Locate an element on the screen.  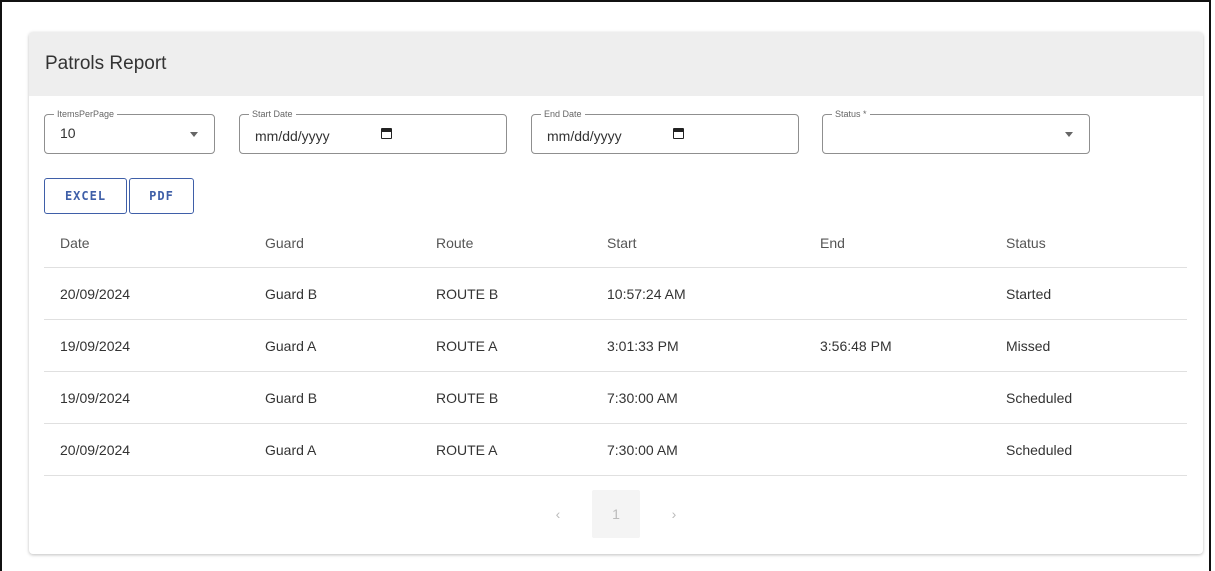
pagination: ‹ 1 › is located at coordinates (616, 514).